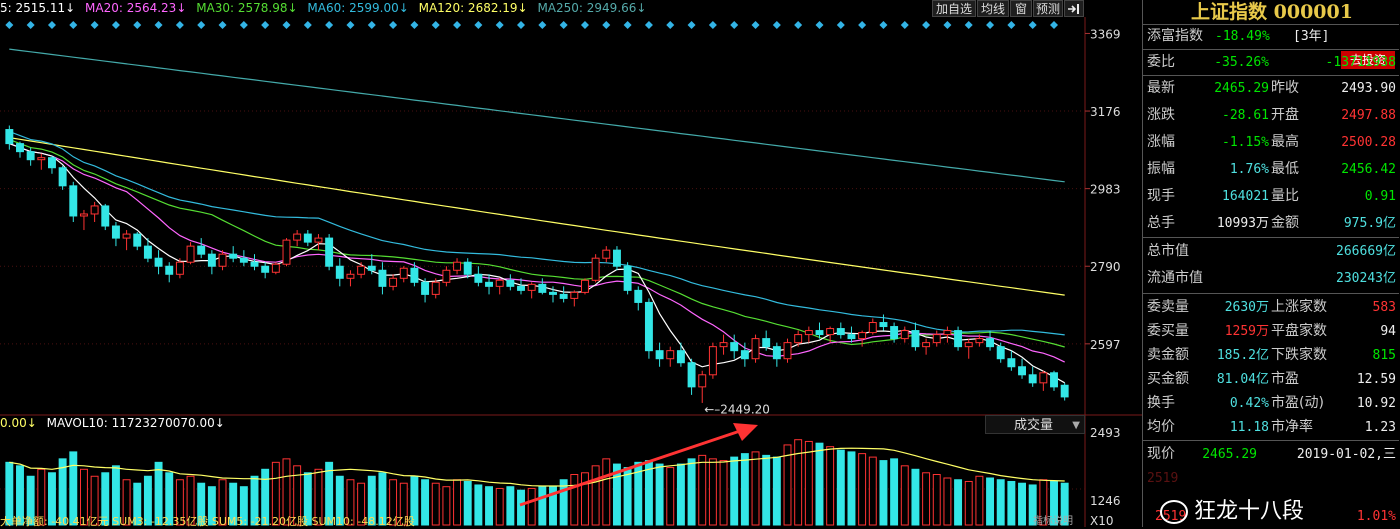 The height and width of the screenshot is (529, 1400). Describe the element at coordinates (1376, 516) in the screenshot. I see `partial-pct: 1.01%` at that location.